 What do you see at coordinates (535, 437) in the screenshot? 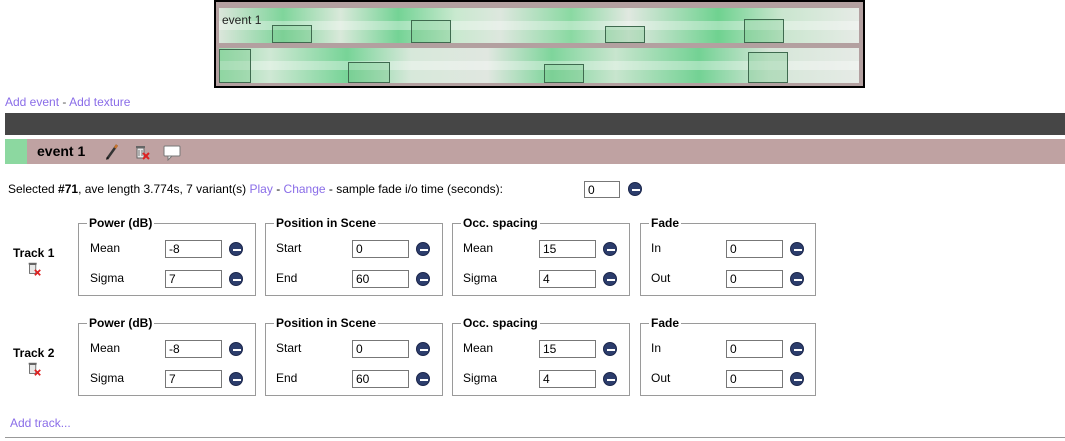
I see `bottom-divider` at bounding box center [535, 437].